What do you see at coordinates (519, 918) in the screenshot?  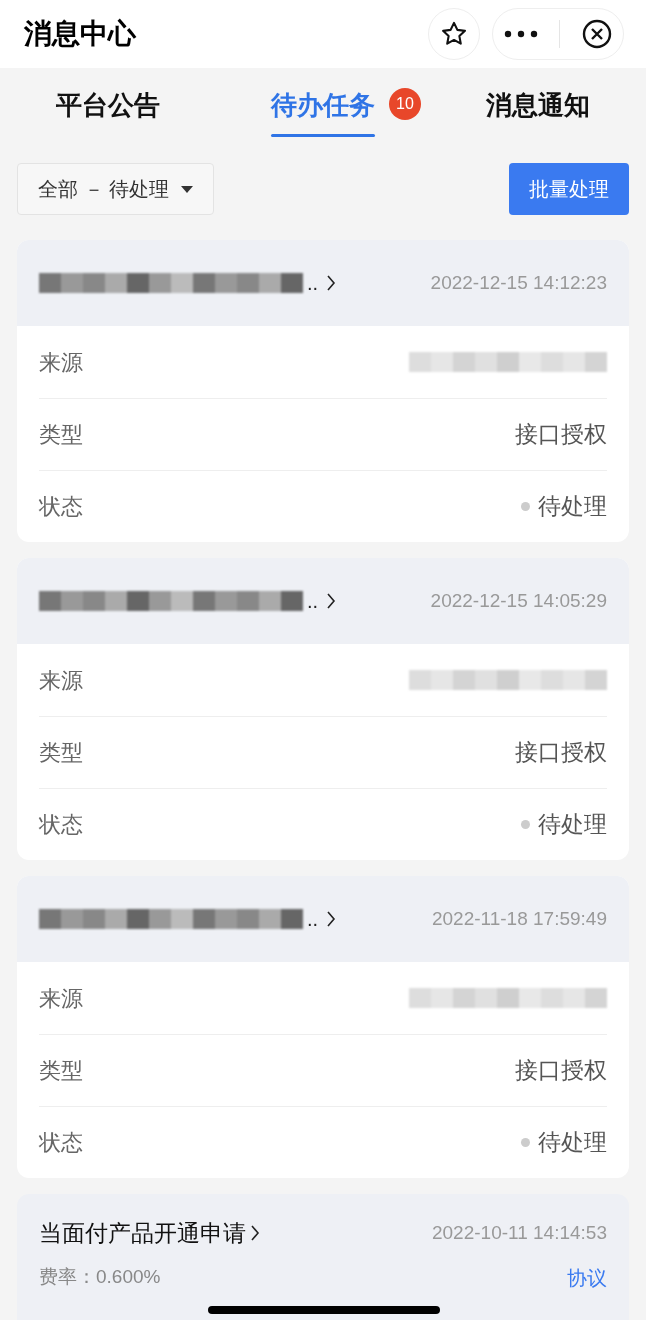 I see `task-time: 2022-11-18 17:59:49` at bounding box center [519, 918].